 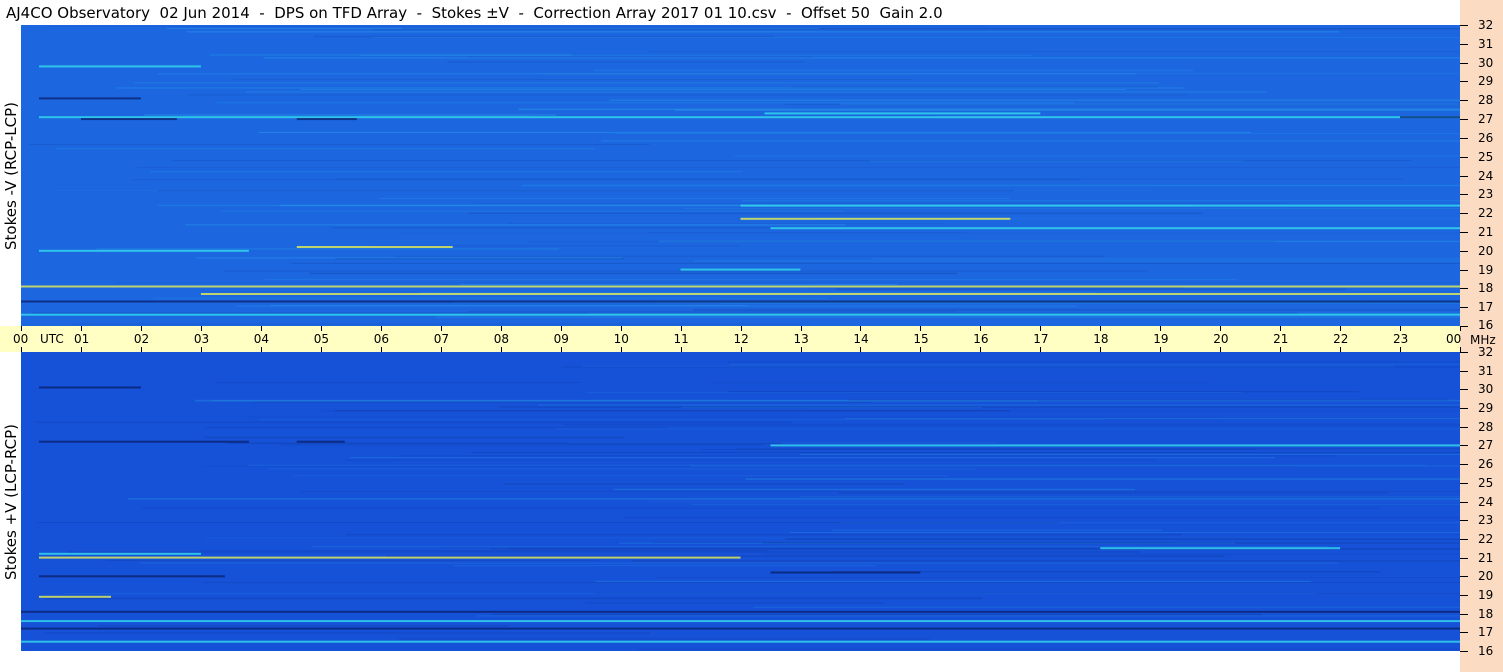 I want to click on time-tick-label: 10, so click(x=621, y=339).